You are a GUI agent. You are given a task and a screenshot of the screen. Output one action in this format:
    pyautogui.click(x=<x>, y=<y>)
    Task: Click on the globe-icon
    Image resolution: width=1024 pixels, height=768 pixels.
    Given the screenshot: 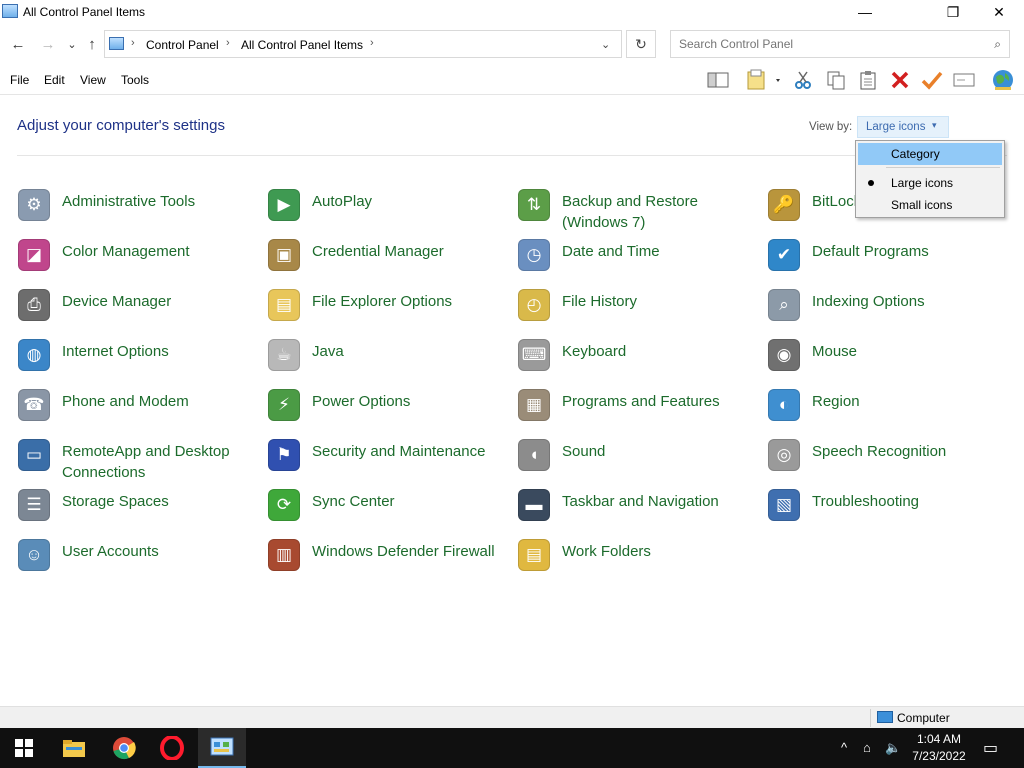 What is the action you would take?
    pyautogui.click(x=1003, y=80)
    